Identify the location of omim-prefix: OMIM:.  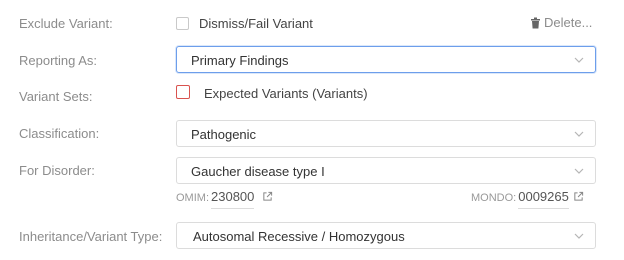
(192, 198).